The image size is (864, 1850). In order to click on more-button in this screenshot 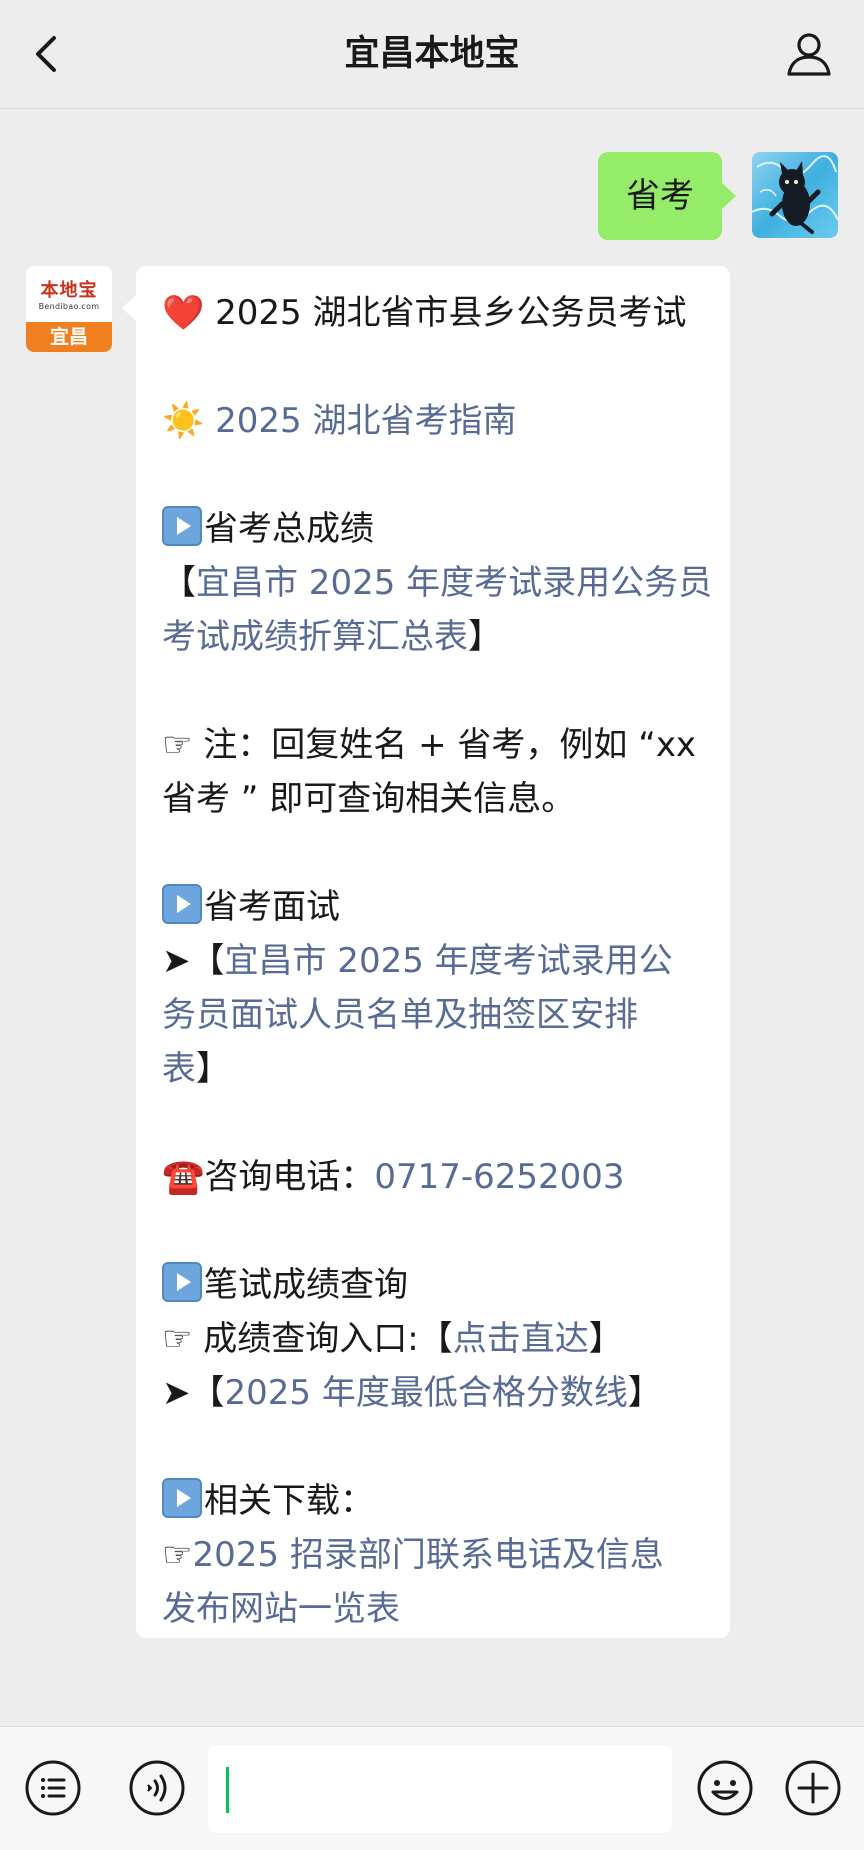, I will do `click(813, 1788)`.